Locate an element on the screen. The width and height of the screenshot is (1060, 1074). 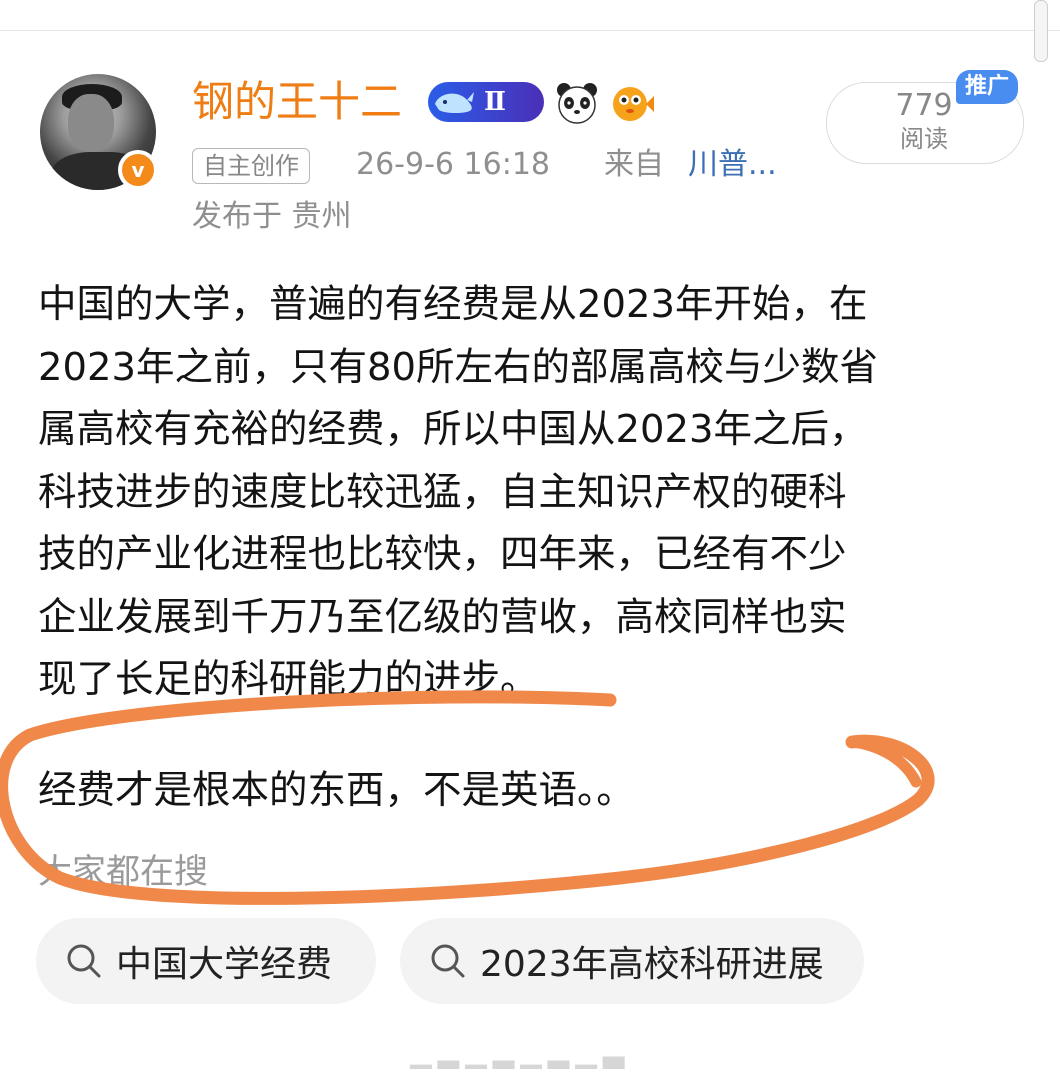
verified-icon: v is located at coordinates (138, 170).